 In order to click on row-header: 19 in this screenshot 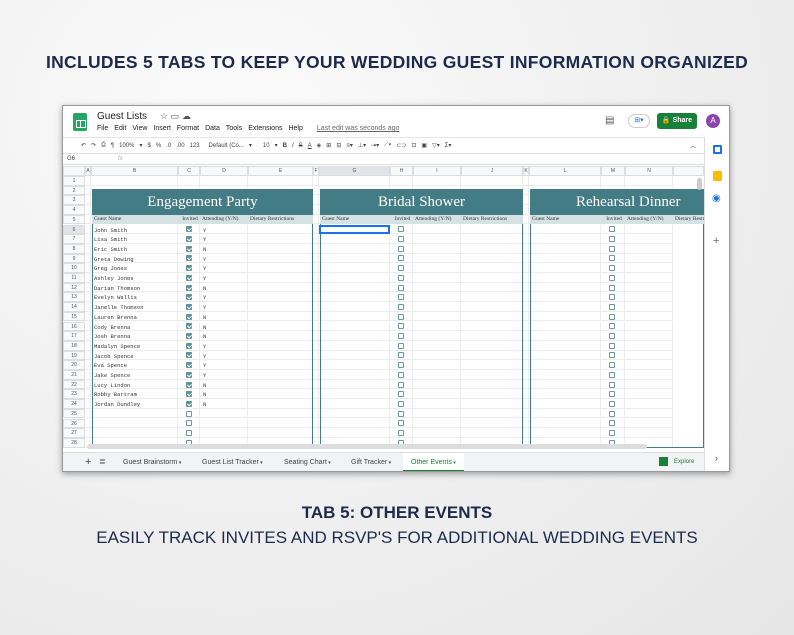, I will do `click(74, 355)`.